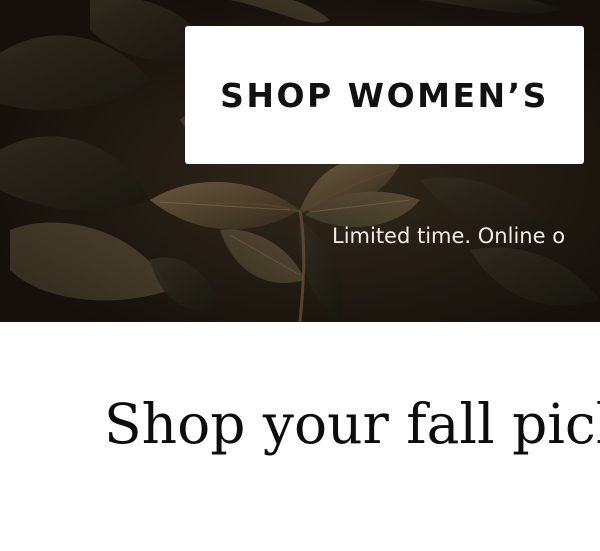 This screenshot has height=551, width=600. I want to click on promo-text: Limited time. Online o, so click(449, 236).